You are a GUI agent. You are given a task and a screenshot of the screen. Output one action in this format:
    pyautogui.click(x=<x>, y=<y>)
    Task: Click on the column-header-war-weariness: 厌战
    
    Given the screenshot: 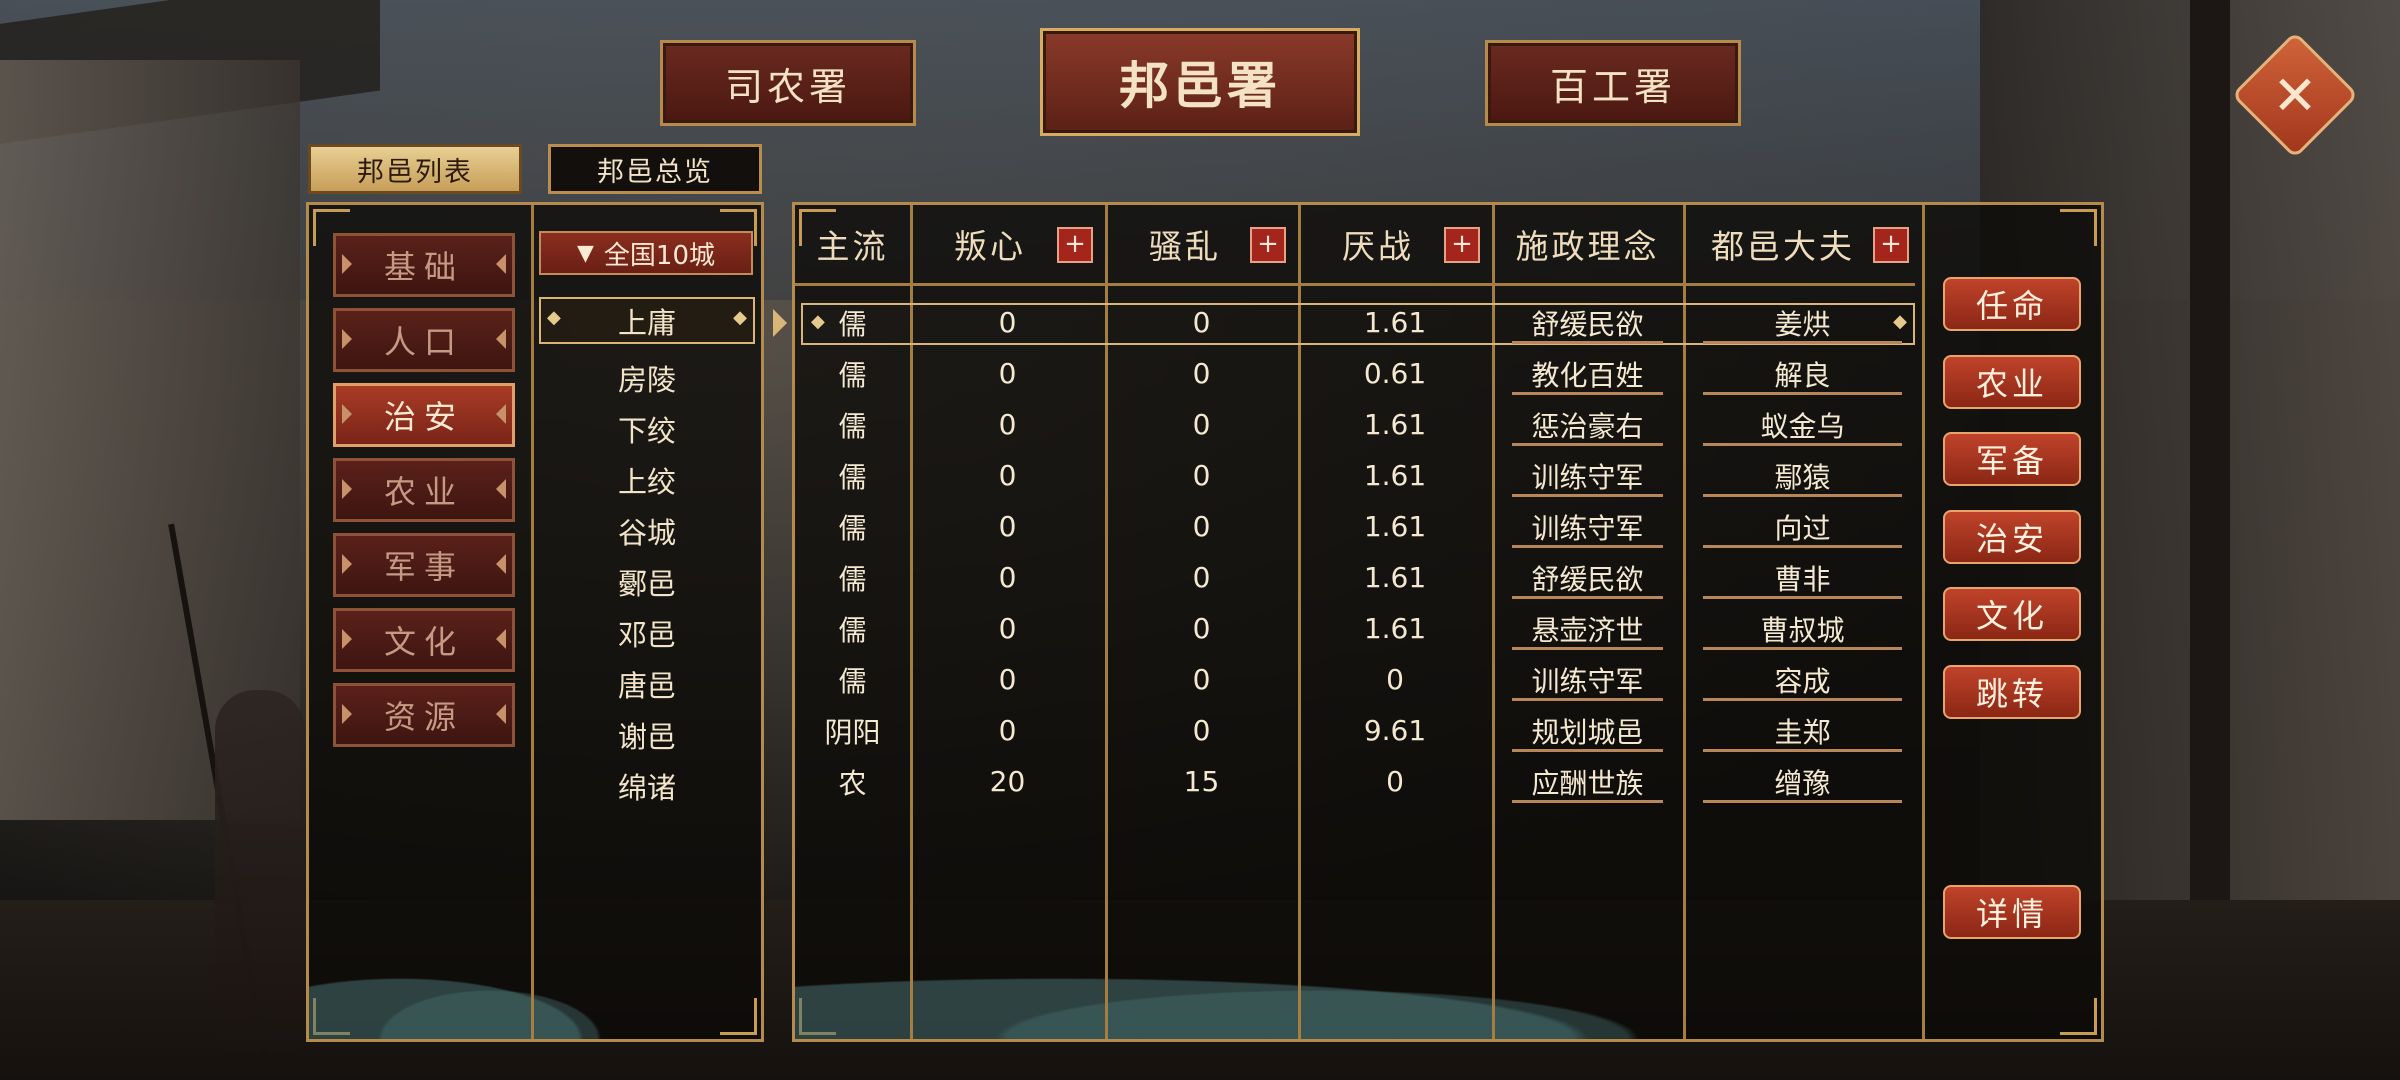 What is the action you would take?
    pyautogui.click(x=1378, y=246)
    